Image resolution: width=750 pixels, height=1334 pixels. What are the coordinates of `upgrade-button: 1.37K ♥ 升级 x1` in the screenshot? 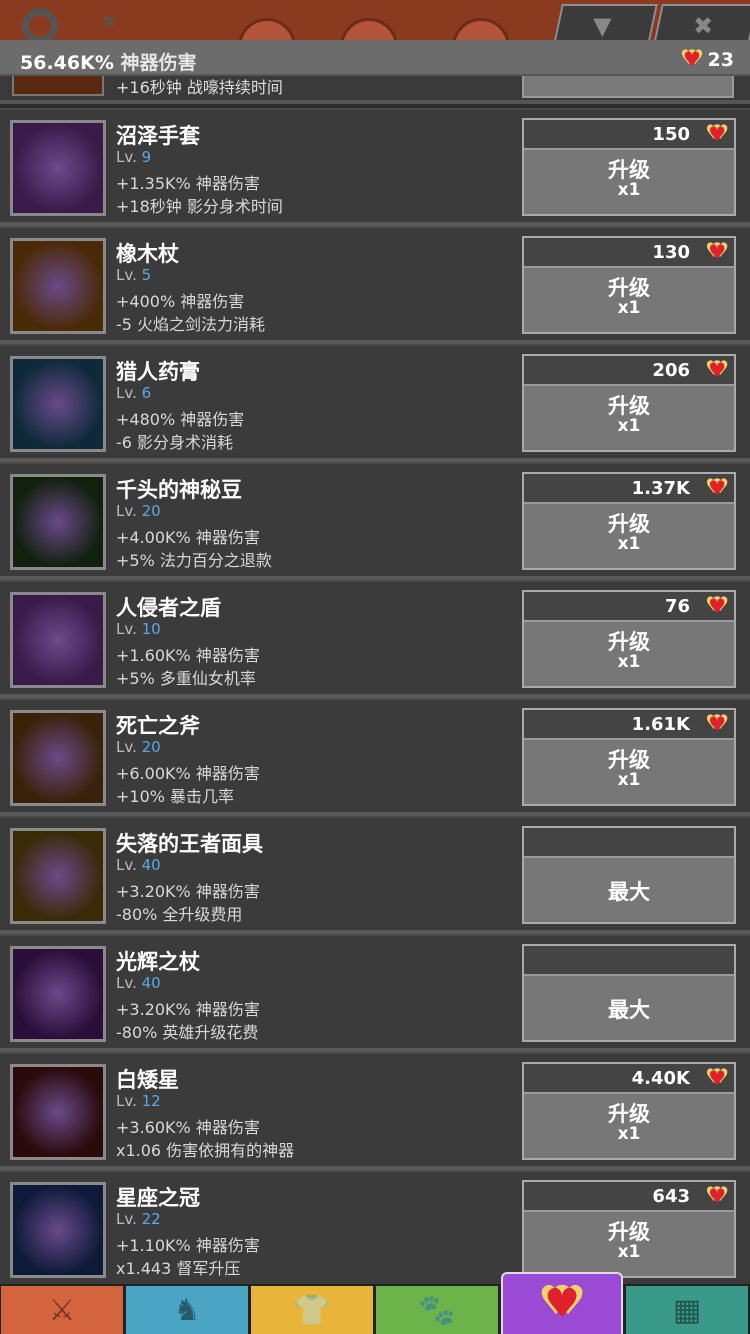 It's located at (629, 521).